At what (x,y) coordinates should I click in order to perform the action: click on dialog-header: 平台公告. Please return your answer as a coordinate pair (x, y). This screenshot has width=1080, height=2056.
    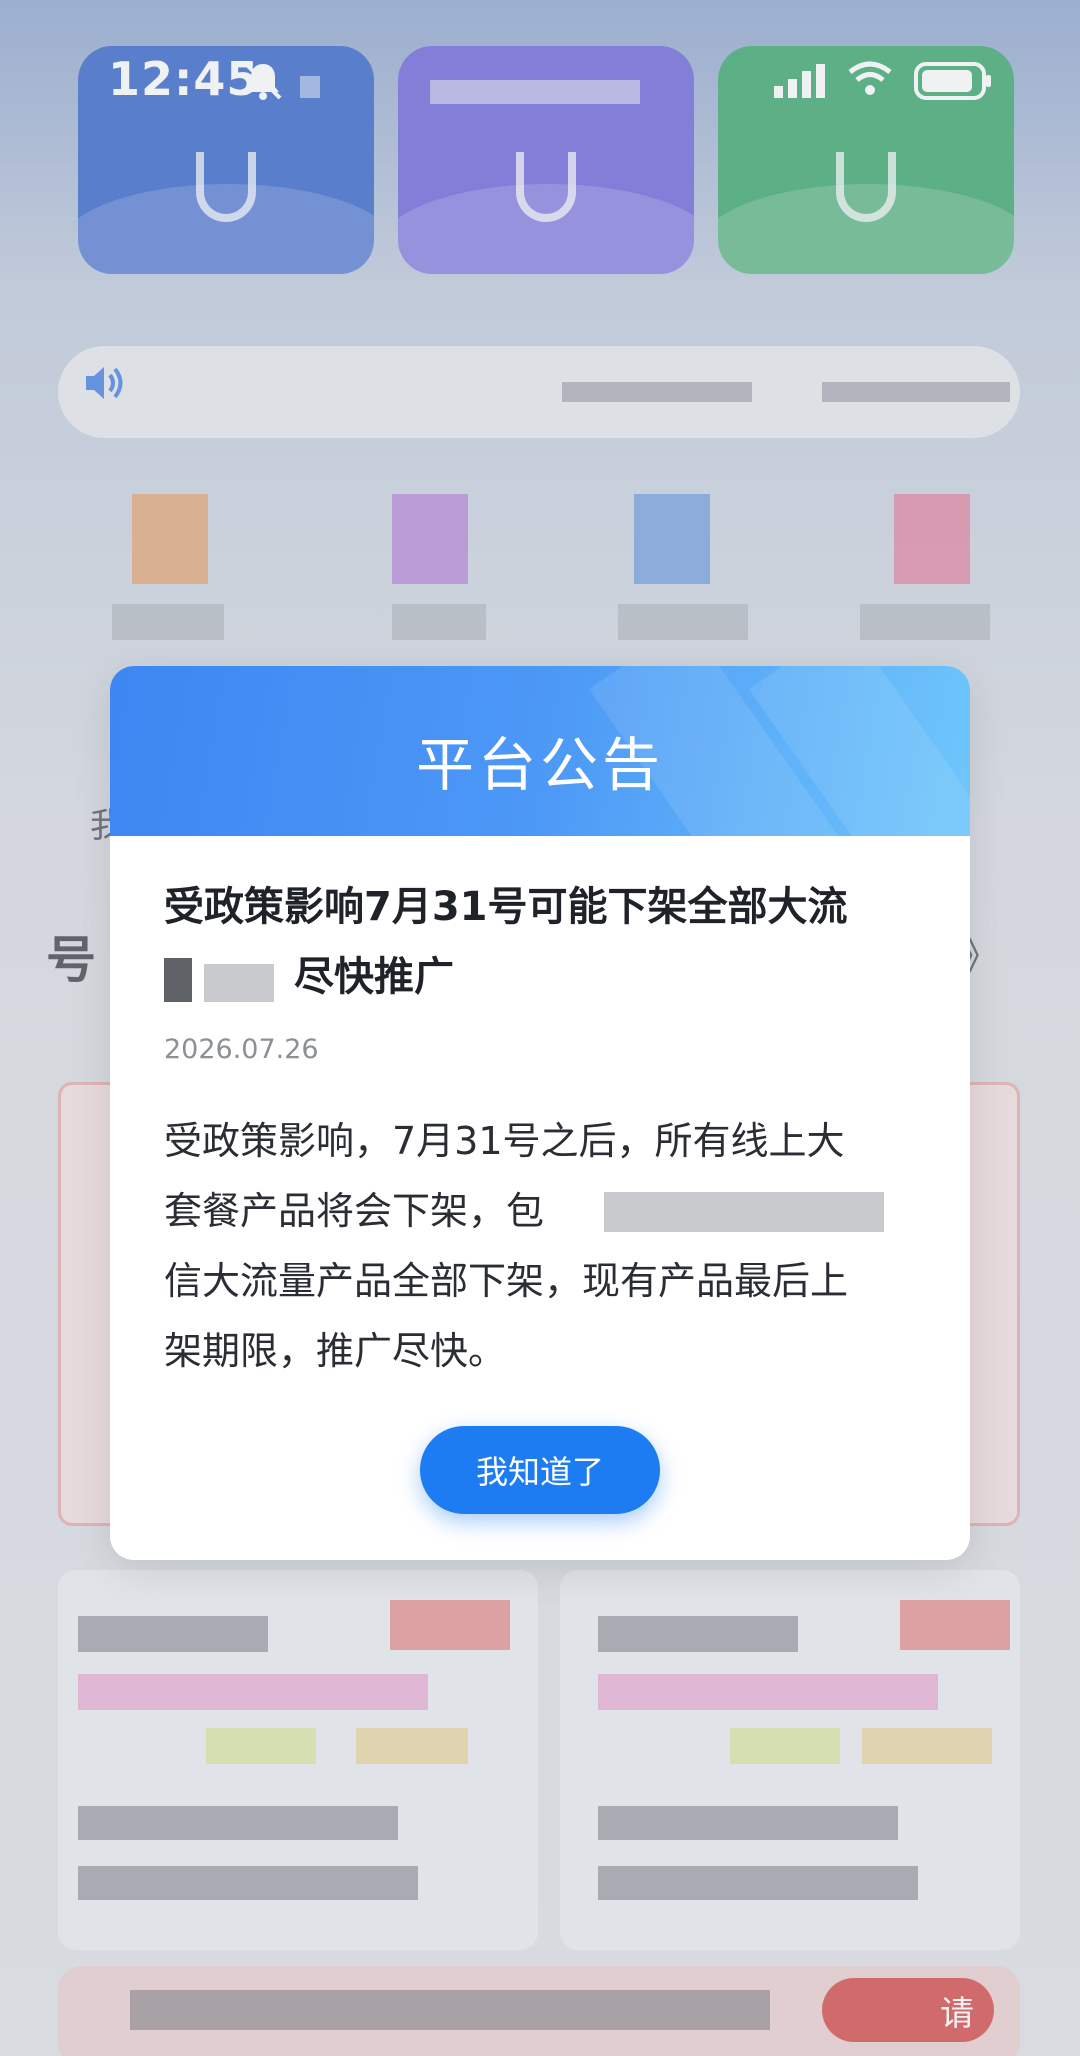
    Looking at the image, I should click on (540, 751).